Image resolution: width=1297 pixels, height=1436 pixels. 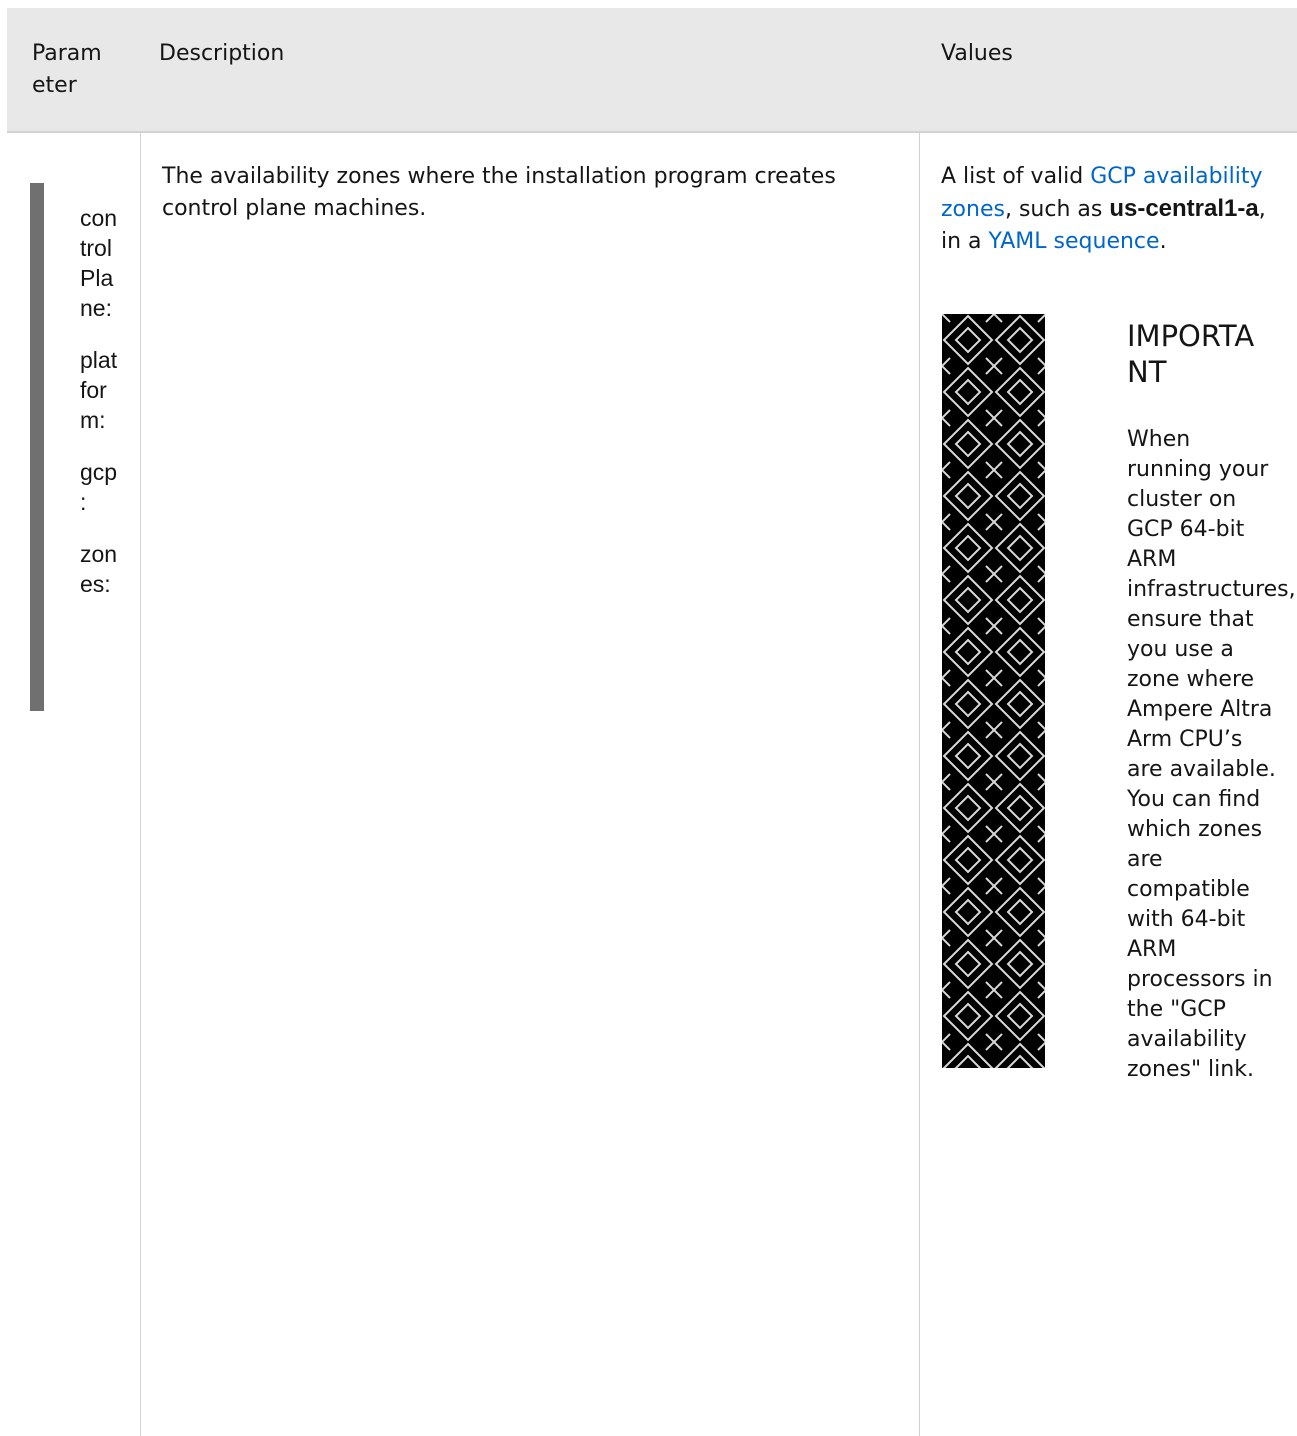 What do you see at coordinates (67, 69) in the screenshot?
I see `header-parameter: Param eter` at bounding box center [67, 69].